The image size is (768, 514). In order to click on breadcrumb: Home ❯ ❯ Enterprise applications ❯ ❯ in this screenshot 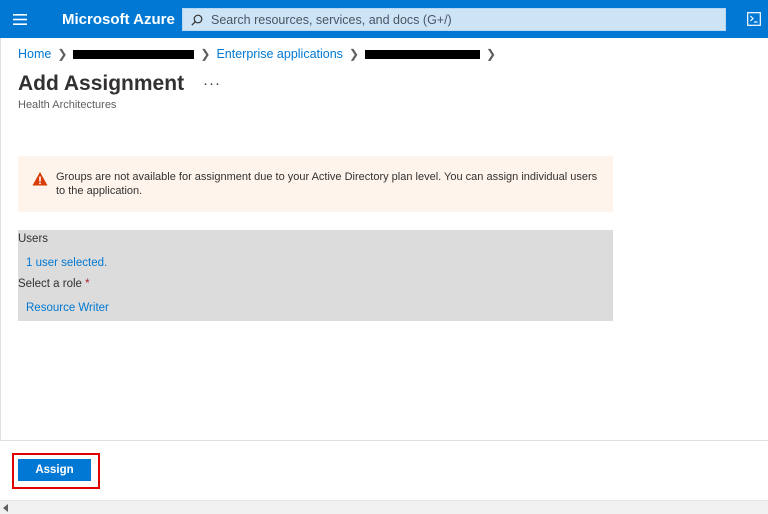, I will do `click(260, 54)`.